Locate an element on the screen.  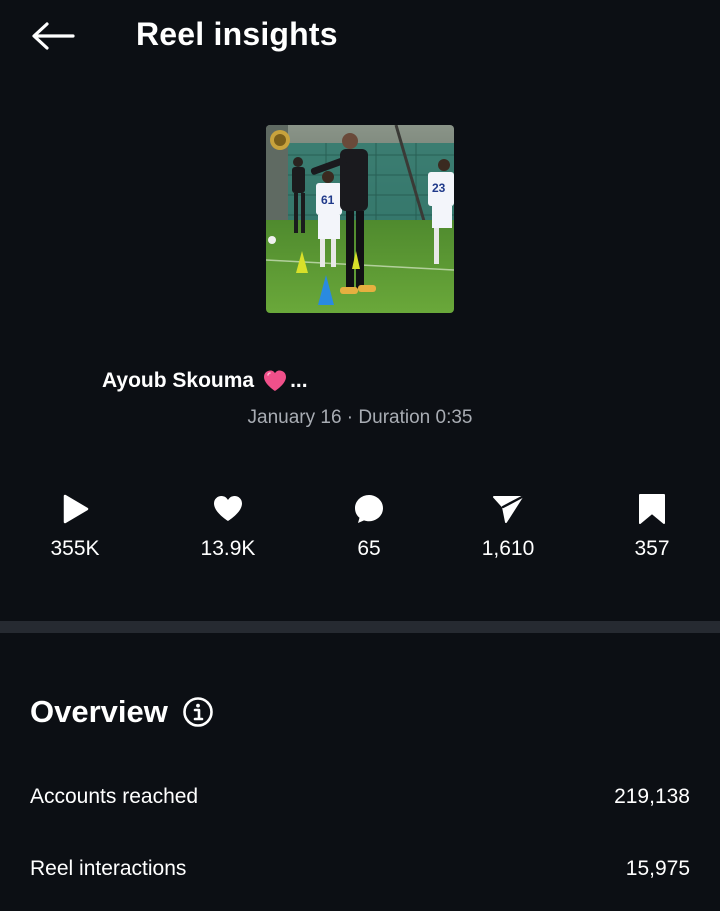
arrow-left-icon is located at coordinates (53, 36).